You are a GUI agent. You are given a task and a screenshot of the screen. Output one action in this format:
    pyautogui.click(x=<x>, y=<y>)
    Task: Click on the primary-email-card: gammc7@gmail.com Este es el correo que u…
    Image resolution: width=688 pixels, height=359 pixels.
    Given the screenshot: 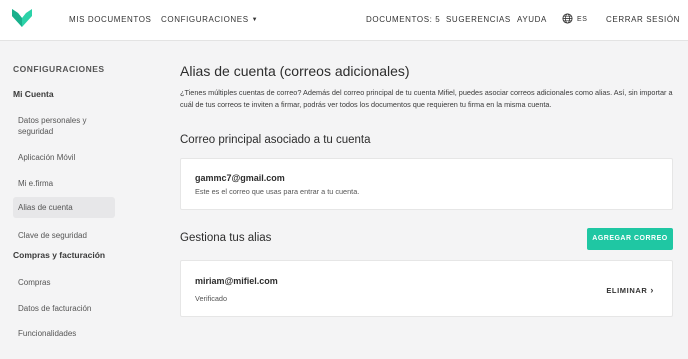 What is the action you would take?
    pyautogui.click(x=426, y=184)
    